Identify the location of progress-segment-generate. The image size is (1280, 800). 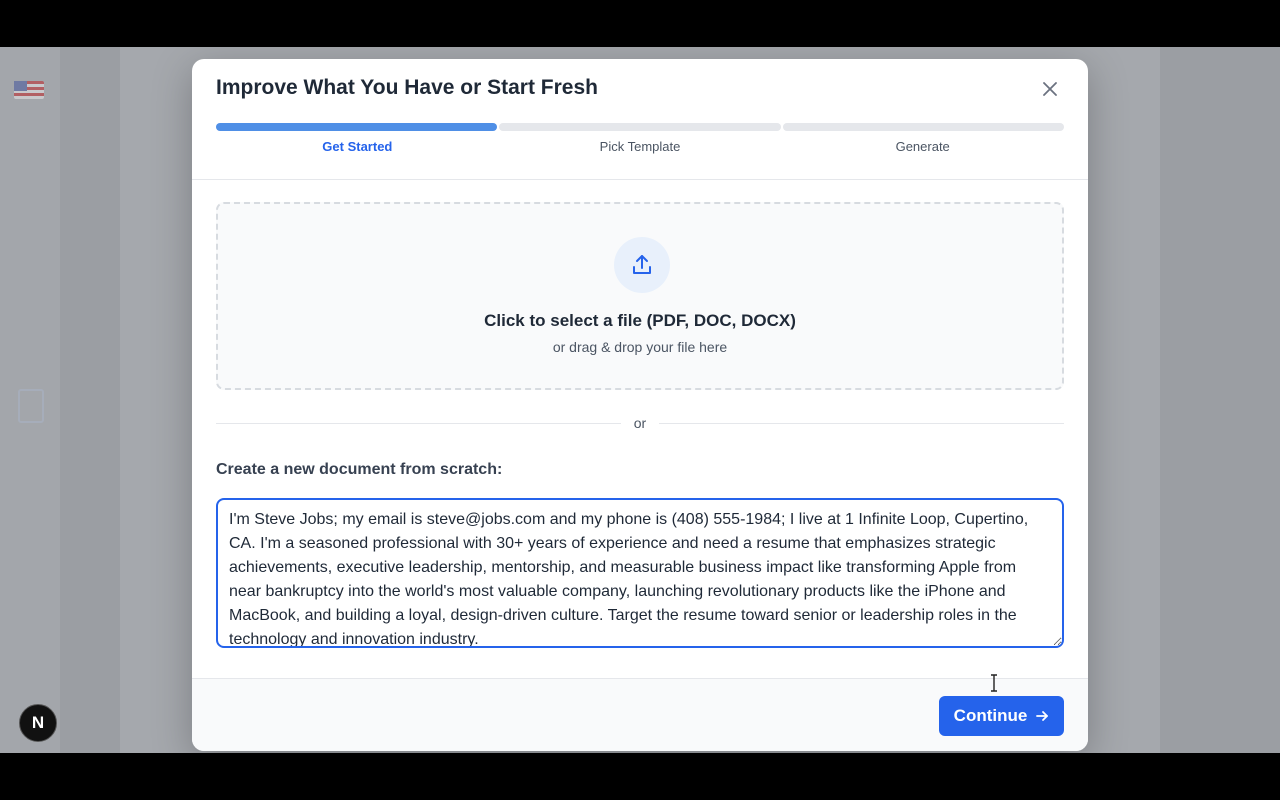
(923, 127).